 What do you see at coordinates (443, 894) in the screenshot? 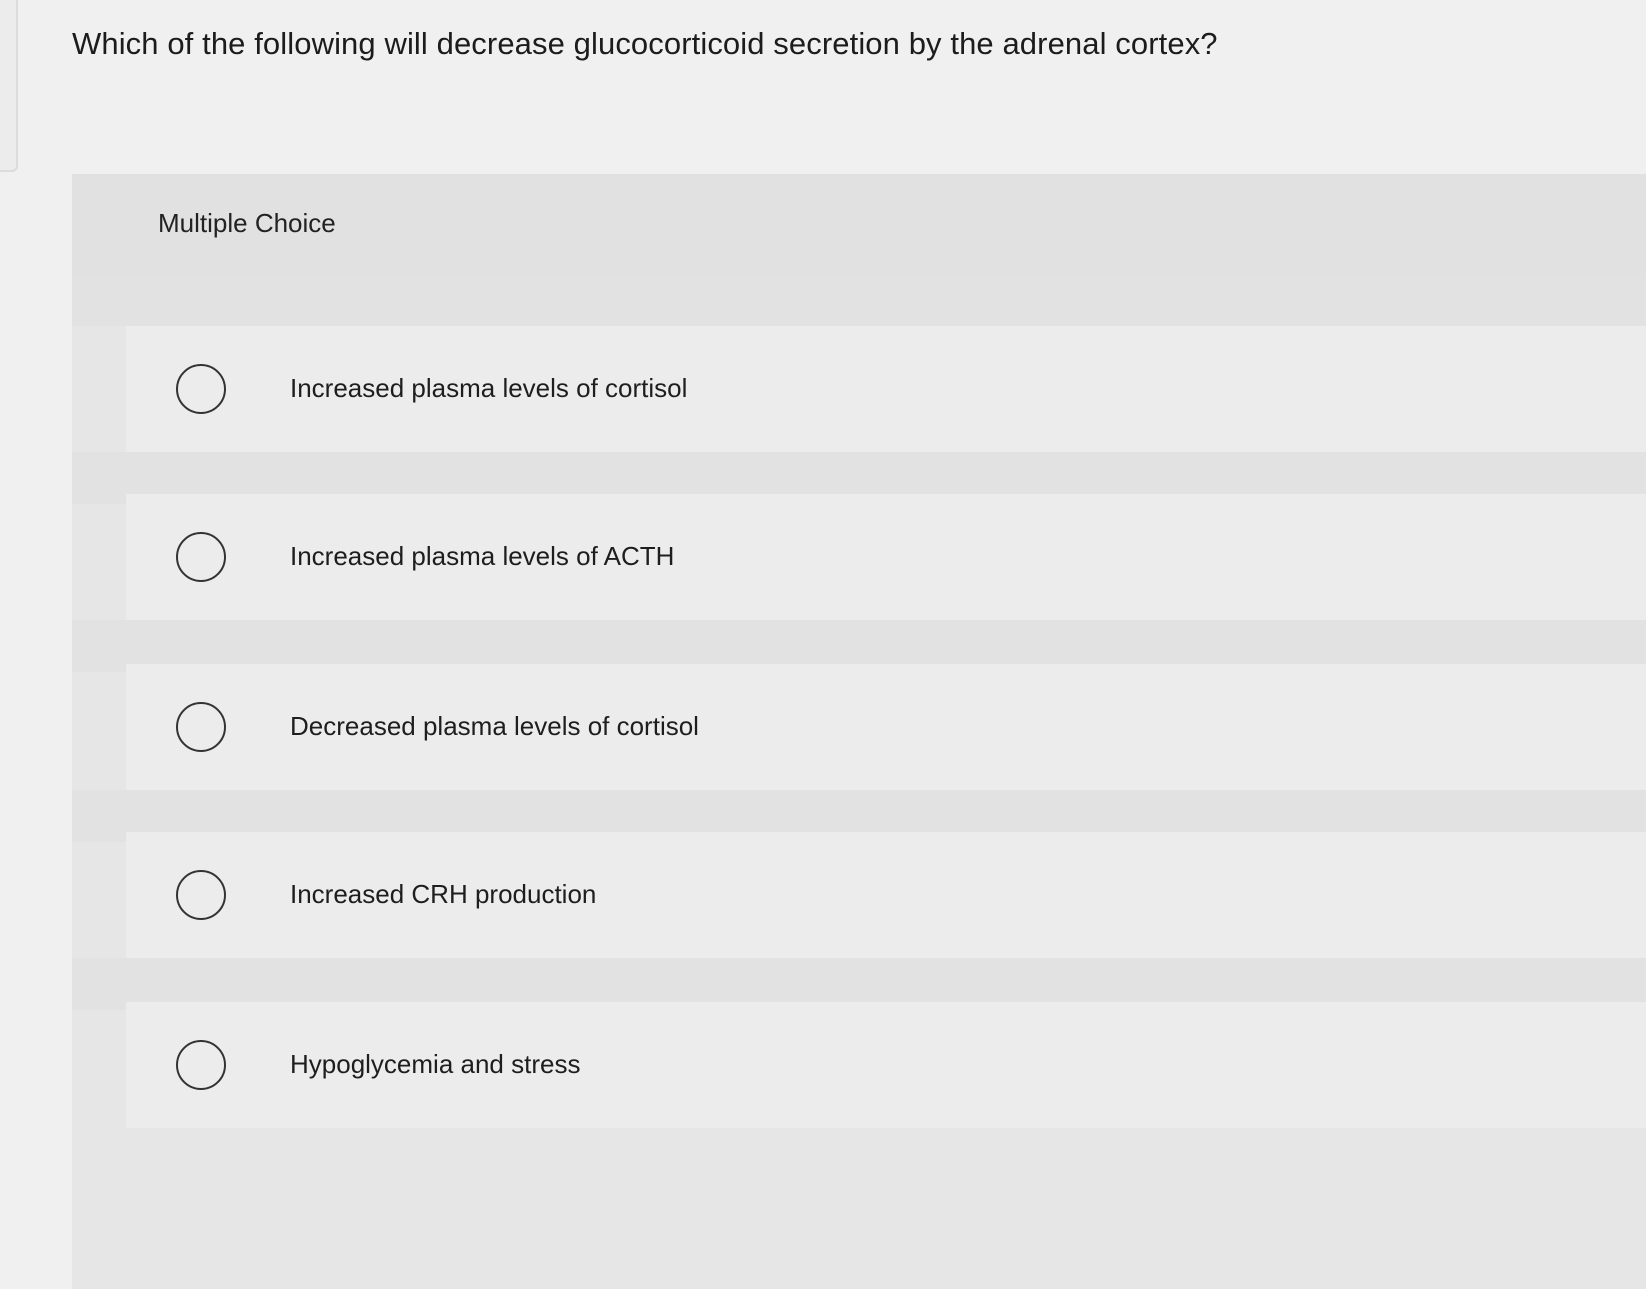
I see `answer-option-label: Increased CRH production` at bounding box center [443, 894].